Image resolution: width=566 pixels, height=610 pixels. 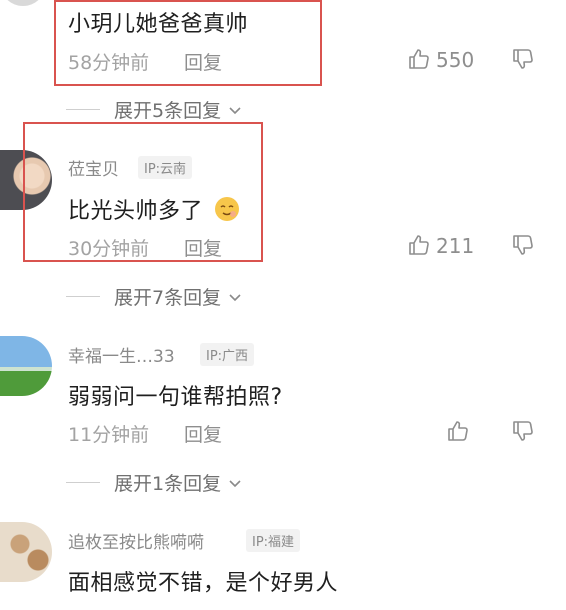 What do you see at coordinates (168, 484) in the screenshot?
I see `expand-label: 展开1条回复` at bounding box center [168, 484].